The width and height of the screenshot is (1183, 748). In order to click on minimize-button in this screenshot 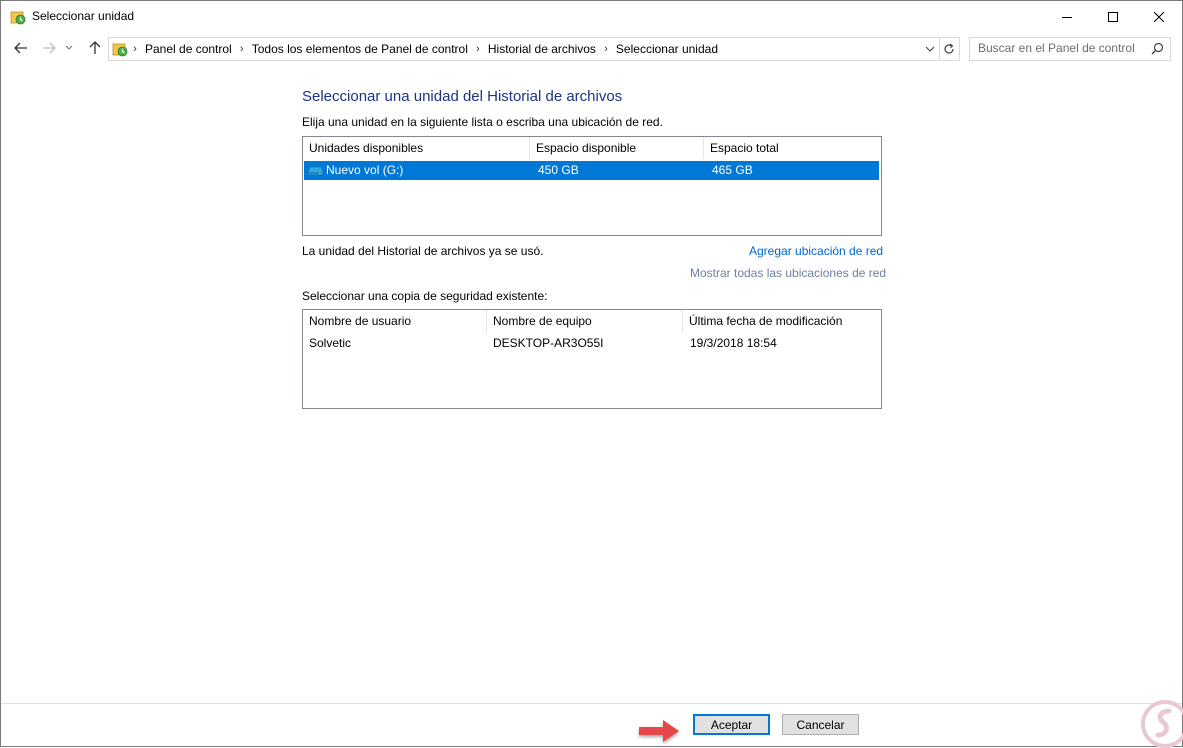, I will do `click(1067, 16)`.